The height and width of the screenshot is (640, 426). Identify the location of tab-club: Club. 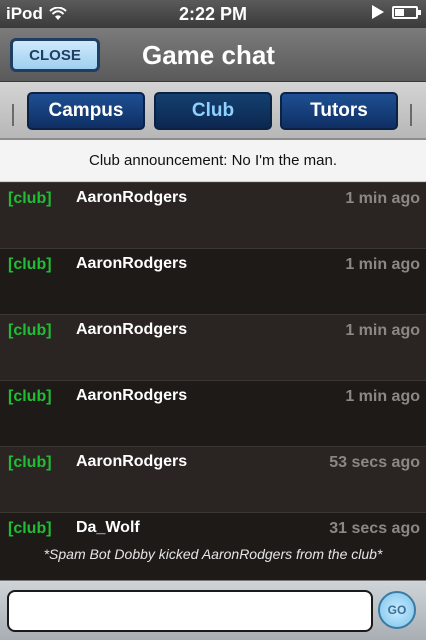
(213, 111).